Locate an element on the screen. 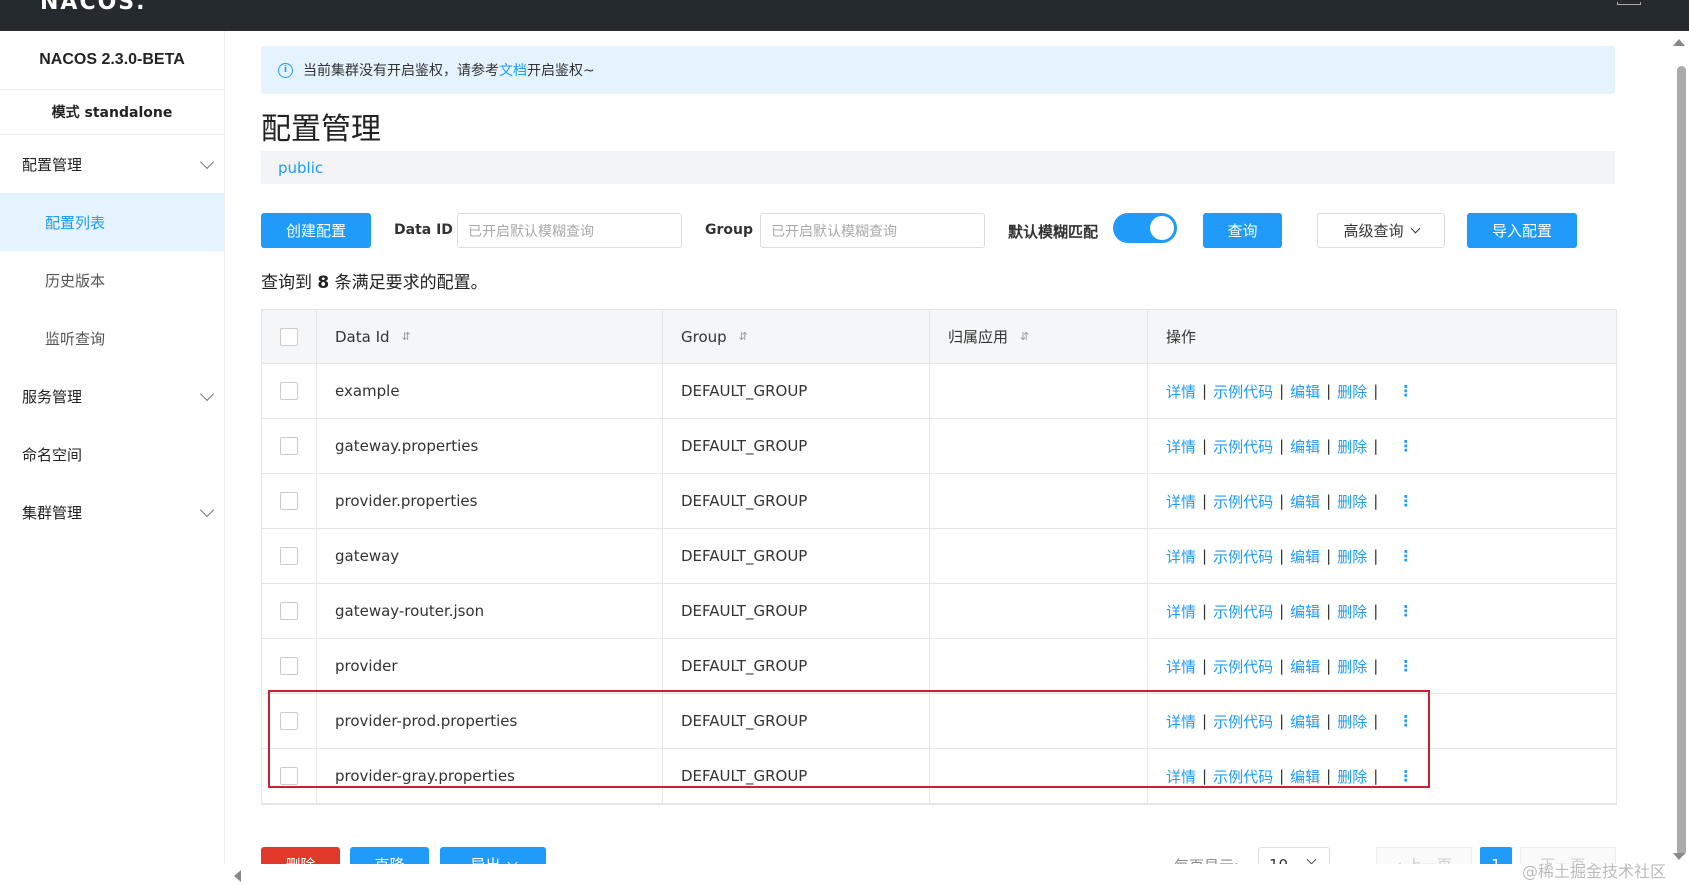 Image resolution: width=1689 pixels, height=885 pixels. info-icon: i is located at coordinates (285, 70).